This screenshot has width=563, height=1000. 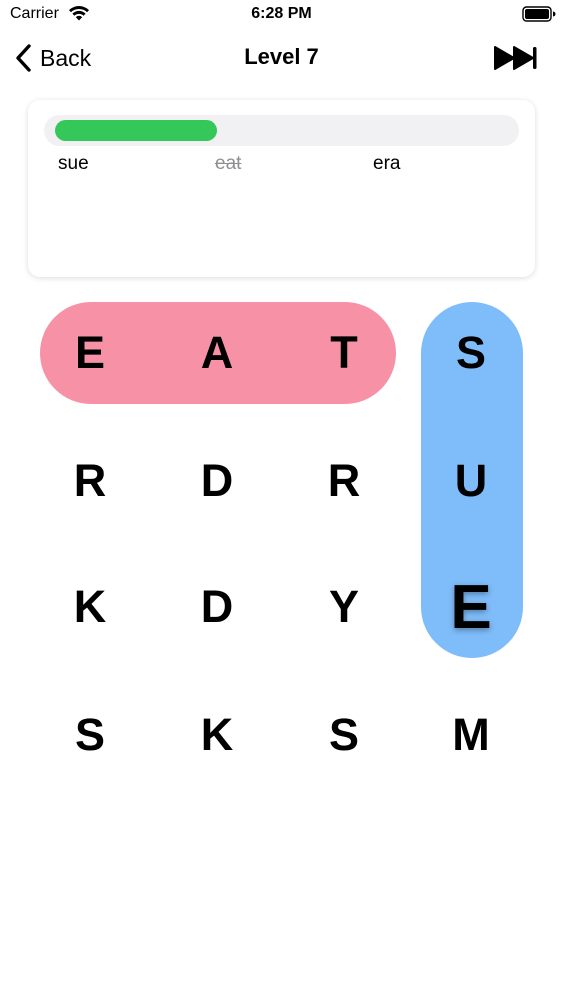 What do you see at coordinates (344, 735) in the screenshot?
I see `grid-cell-r3-c2: S` at bounding box center [344, 735].